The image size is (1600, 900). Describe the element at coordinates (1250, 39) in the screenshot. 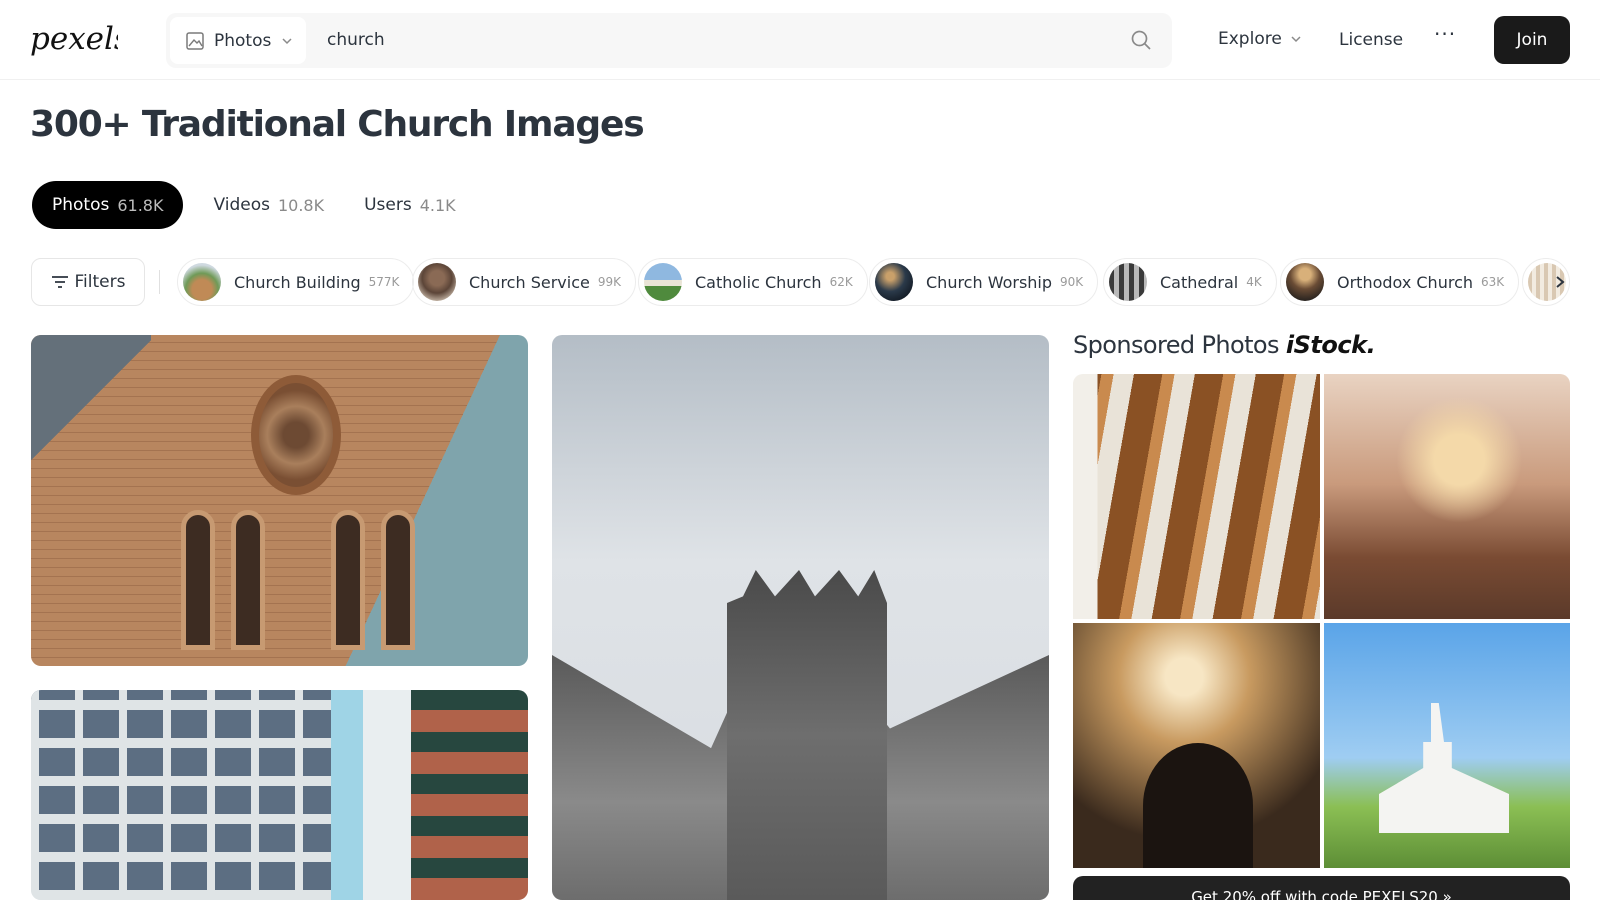

I see `nav-explore-label: Explore` at that location.